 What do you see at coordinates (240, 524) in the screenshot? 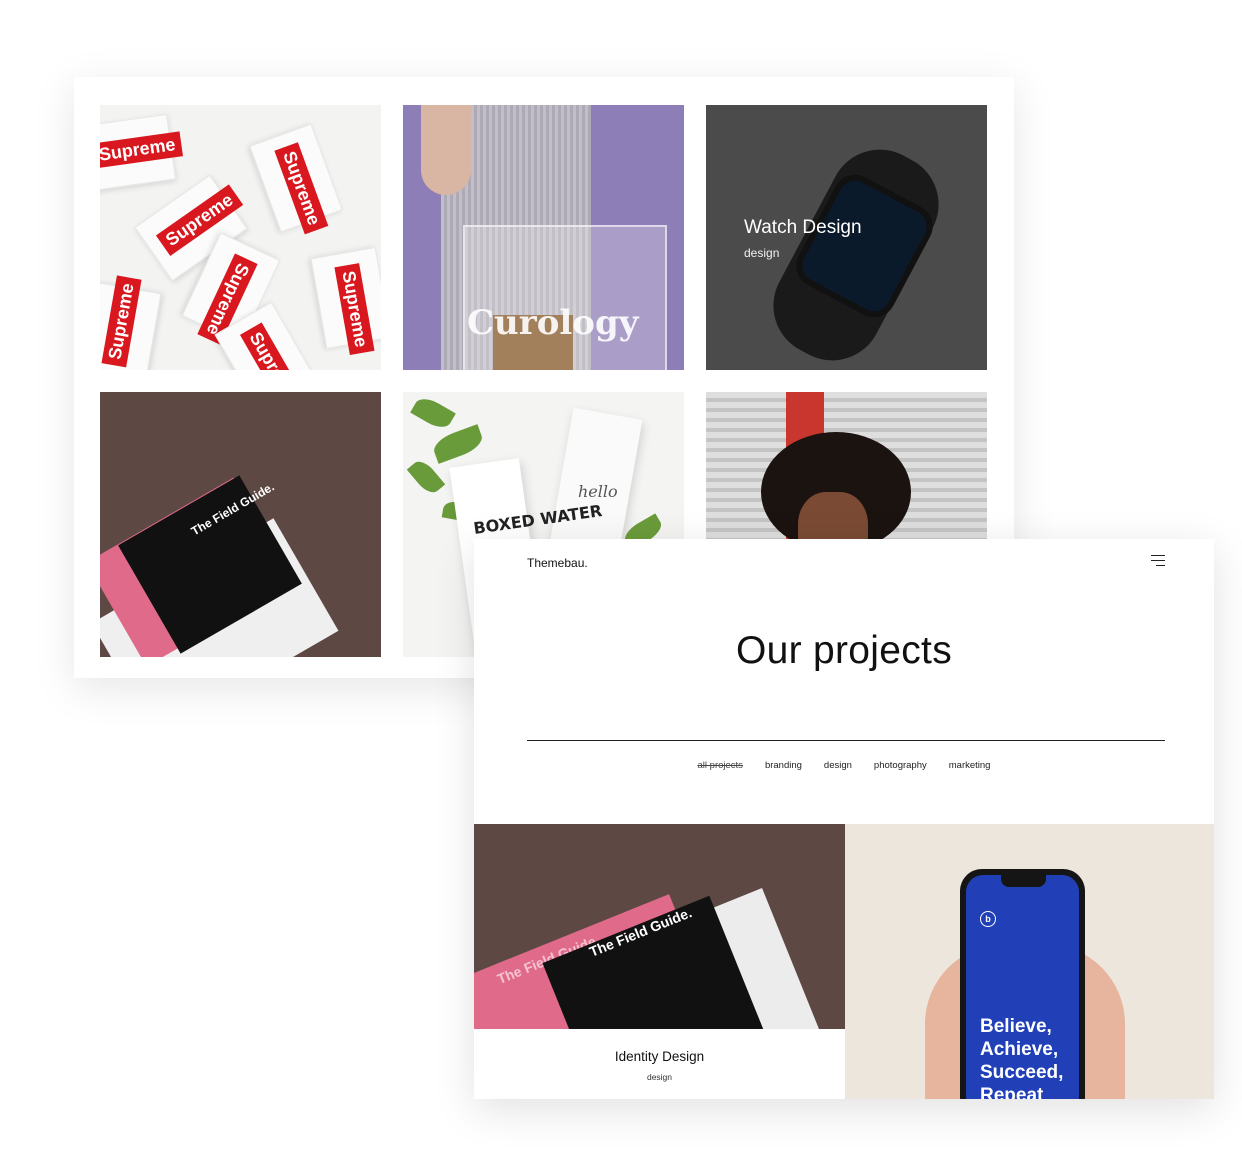
I see `project-tile-field-guide: The Field Guide.` at bounding box center [240, 524].